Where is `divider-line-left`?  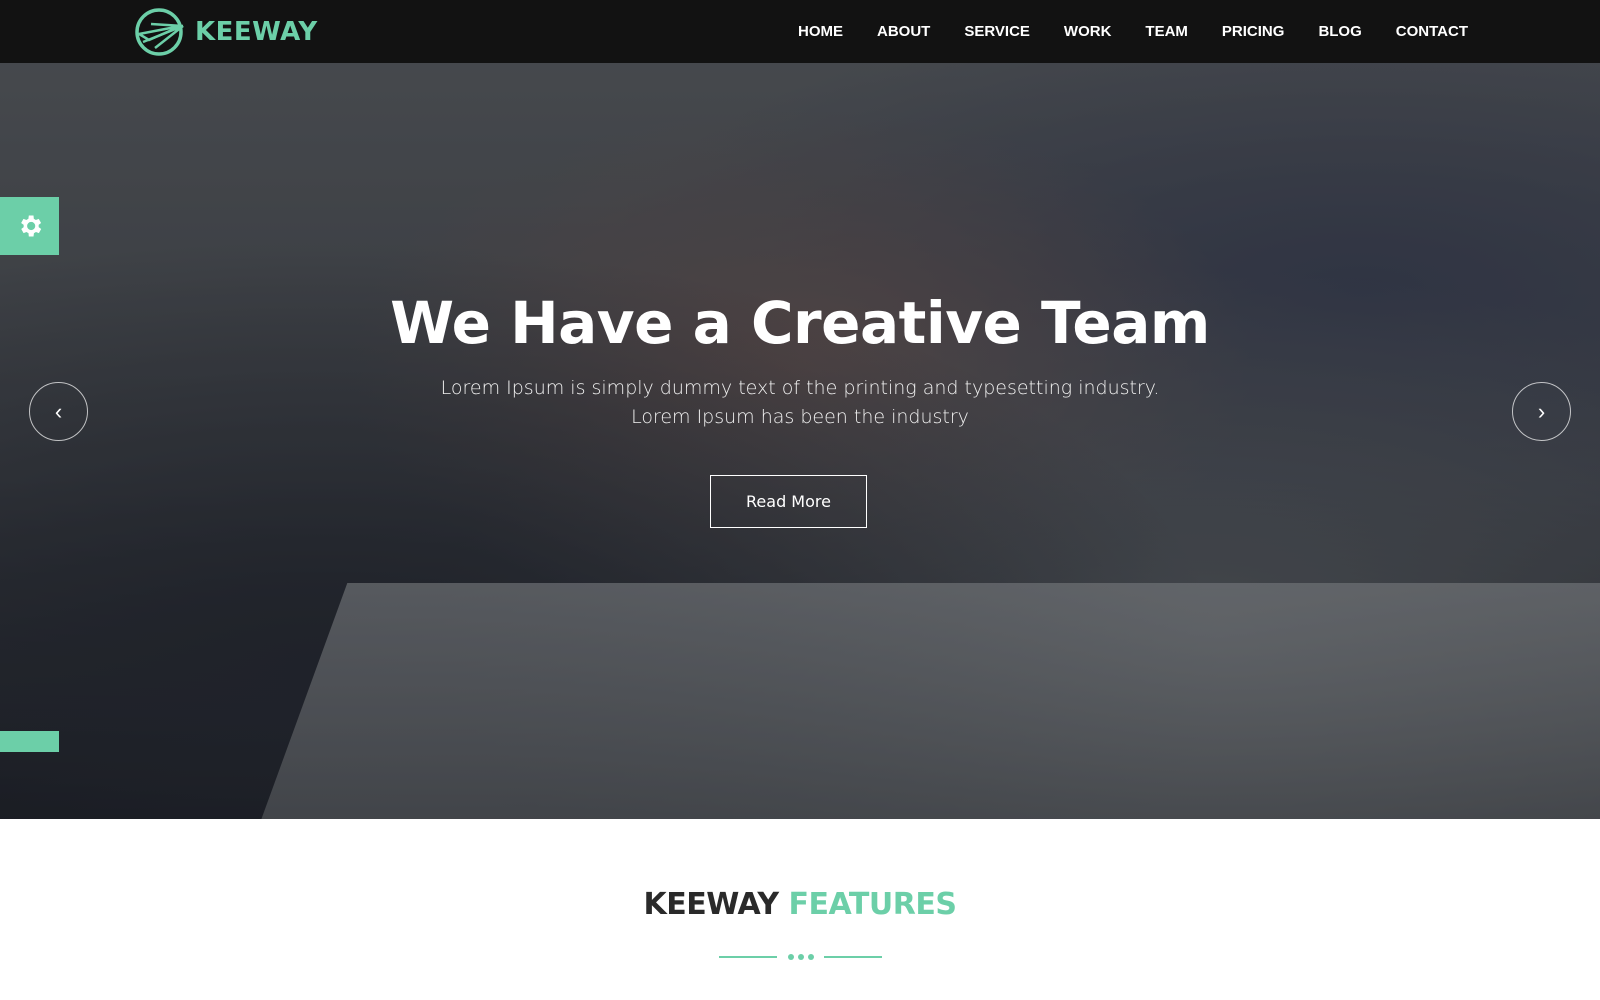 divider-line-left is located at coordinates (748, 957).